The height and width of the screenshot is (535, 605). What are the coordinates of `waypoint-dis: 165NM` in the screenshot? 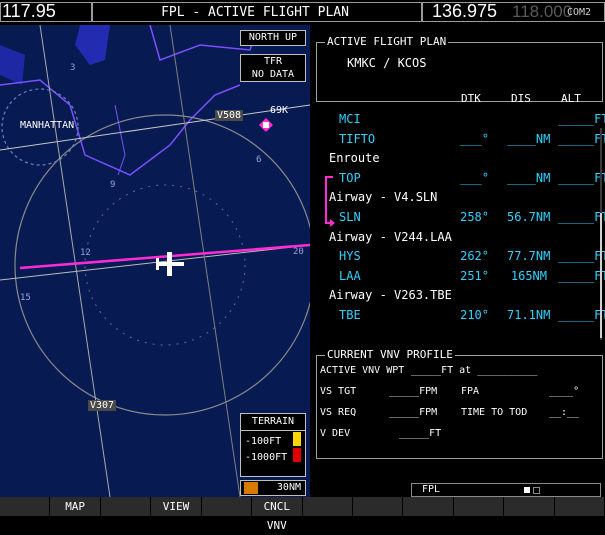 It's located at (528, 275).